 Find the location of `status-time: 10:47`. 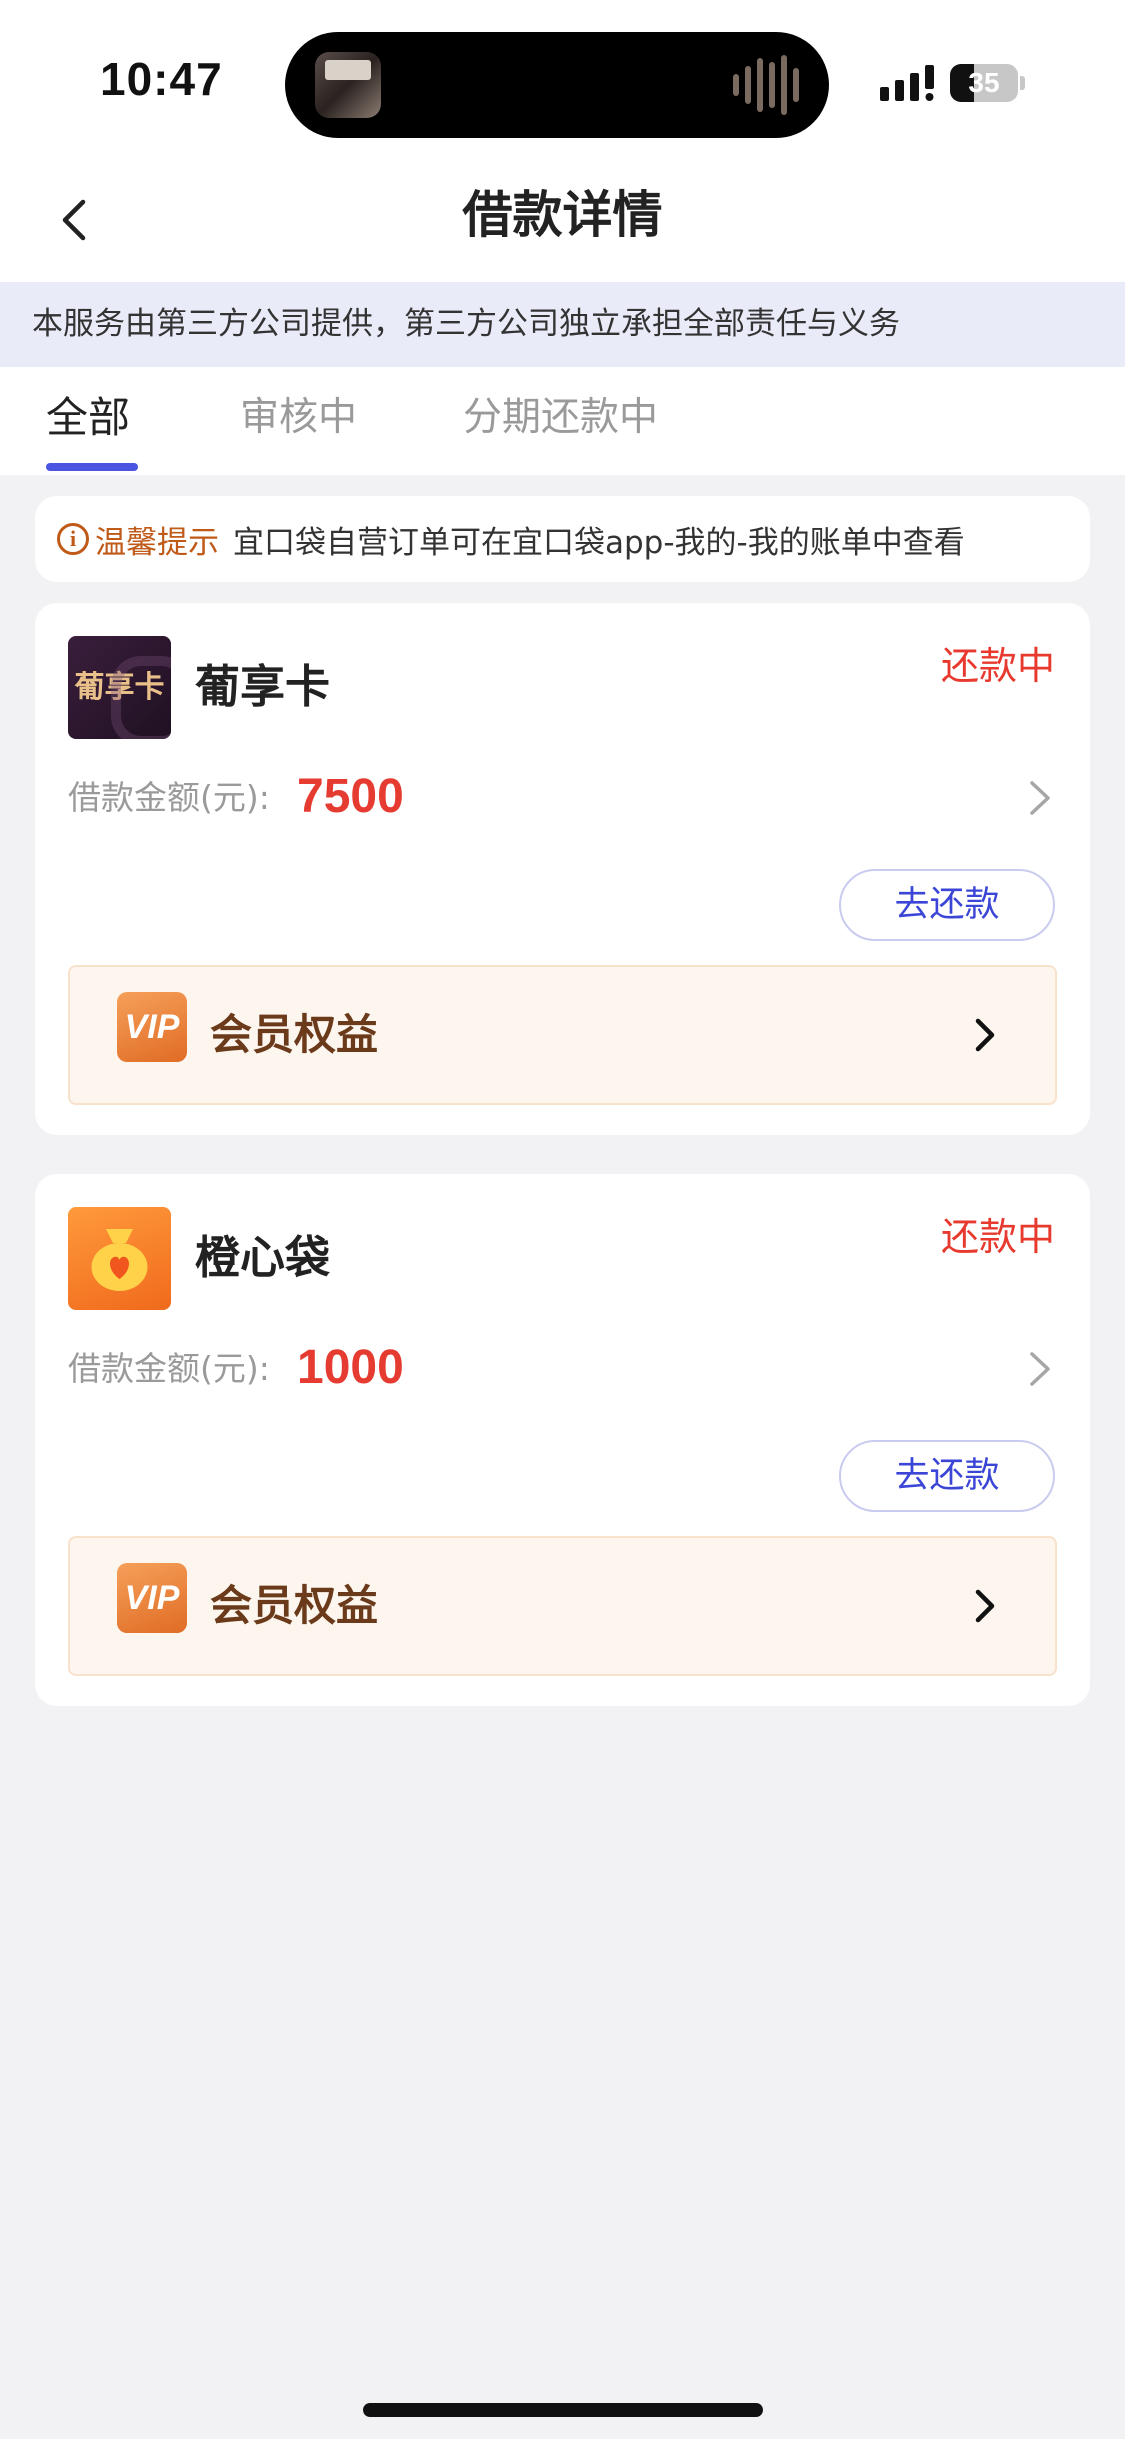

status-time: 10:47 is located at coordinates (161, 79).